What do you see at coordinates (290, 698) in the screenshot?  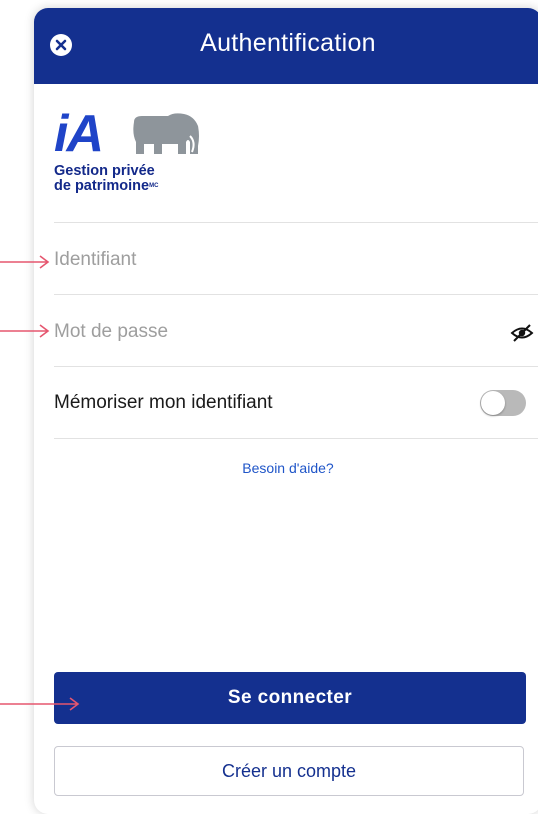 I see `login-button: Se connecter` at bounding box center [290, 698].